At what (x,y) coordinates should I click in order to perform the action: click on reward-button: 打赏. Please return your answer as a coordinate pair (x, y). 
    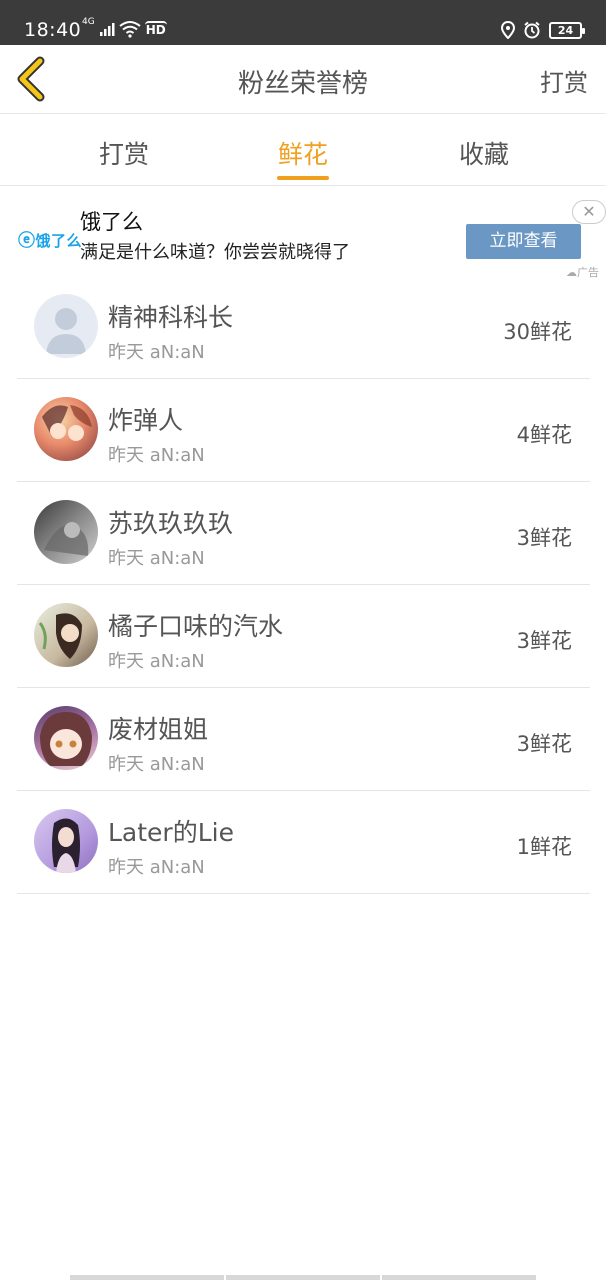
    Looking at the image, I should click on (564, 80).